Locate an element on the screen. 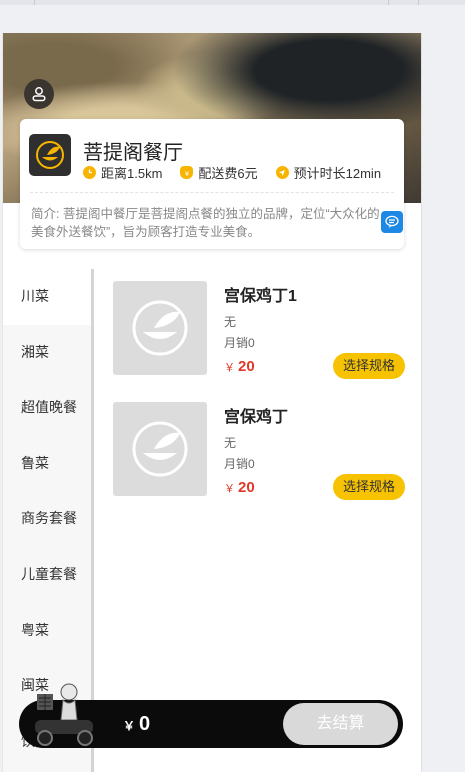 This screenshot has width=465, height=772. food-name: 宫保鸡丁1 is located at coordinates (260, 296).